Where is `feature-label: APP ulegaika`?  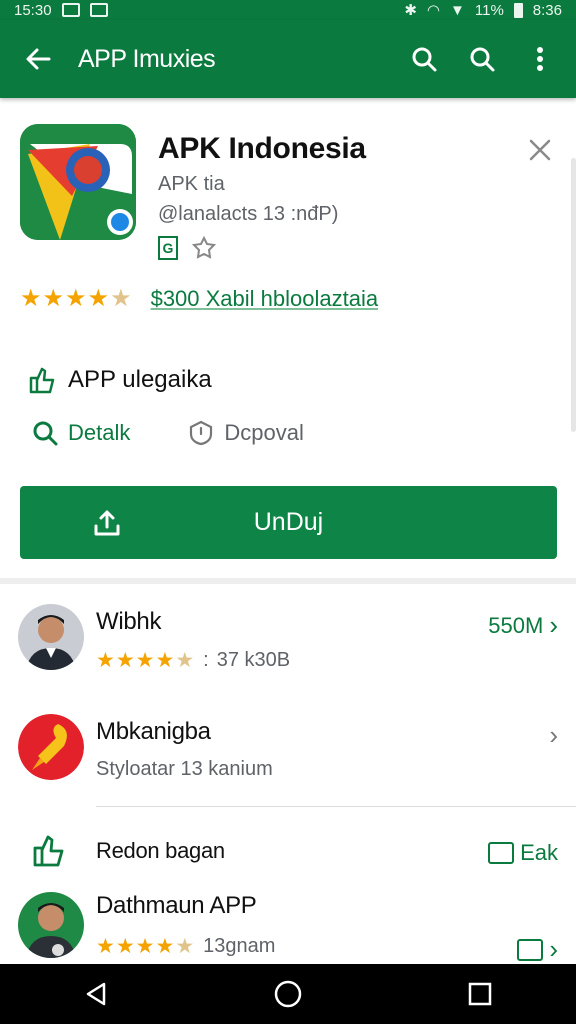 feature-label: APP ulegaika is located at coordinates (140, 379).